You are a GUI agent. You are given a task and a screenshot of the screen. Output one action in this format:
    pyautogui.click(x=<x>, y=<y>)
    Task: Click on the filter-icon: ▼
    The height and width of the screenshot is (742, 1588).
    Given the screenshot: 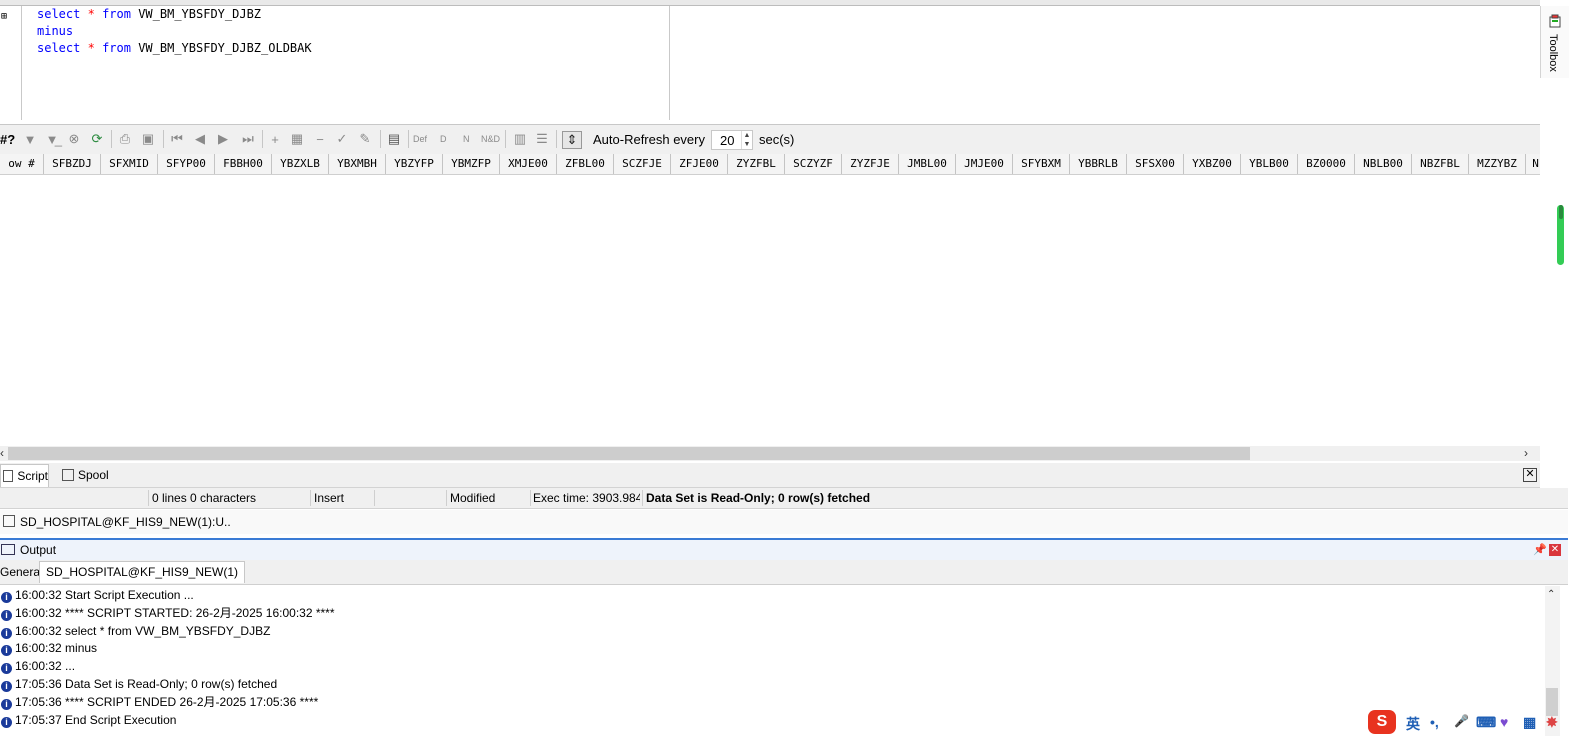 What is the action you would take?
    pyautogui.click(x=30, y=139)
    